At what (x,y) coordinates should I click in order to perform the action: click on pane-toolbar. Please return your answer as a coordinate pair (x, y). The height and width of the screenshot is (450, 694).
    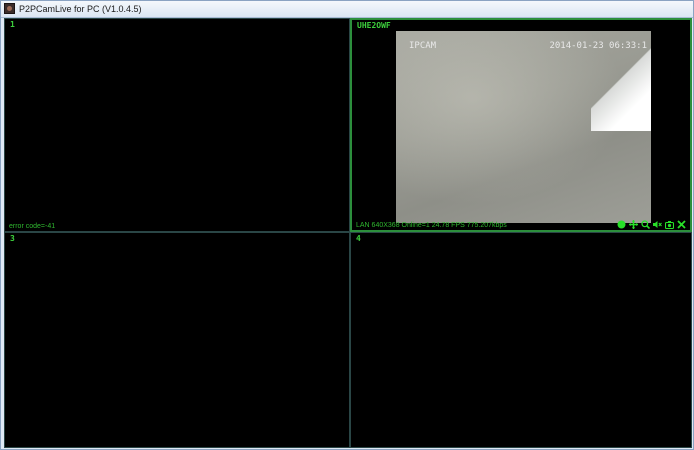
    Looking at the image, I should click on (651, 224).